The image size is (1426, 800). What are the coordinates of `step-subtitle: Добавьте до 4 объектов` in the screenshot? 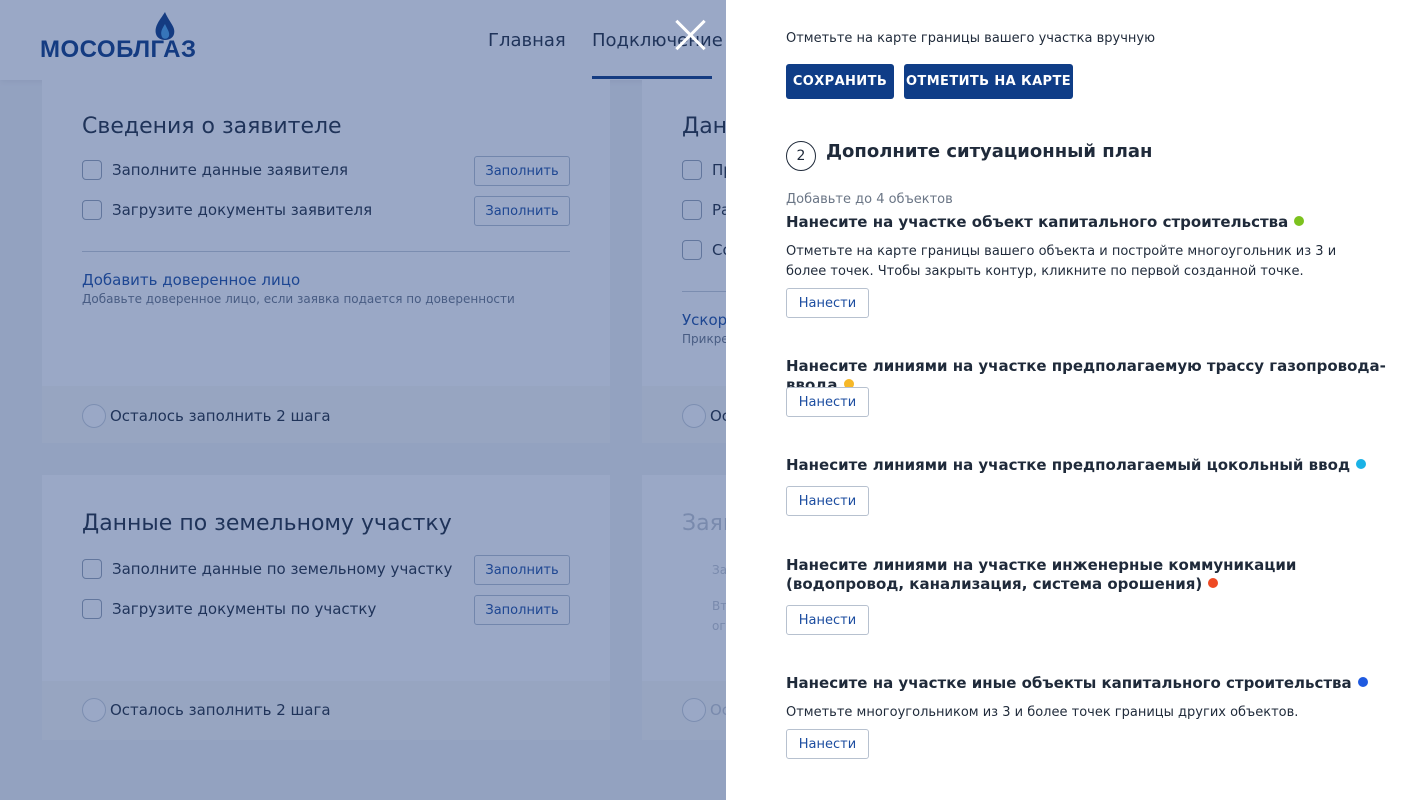 It's located at (869, 199).